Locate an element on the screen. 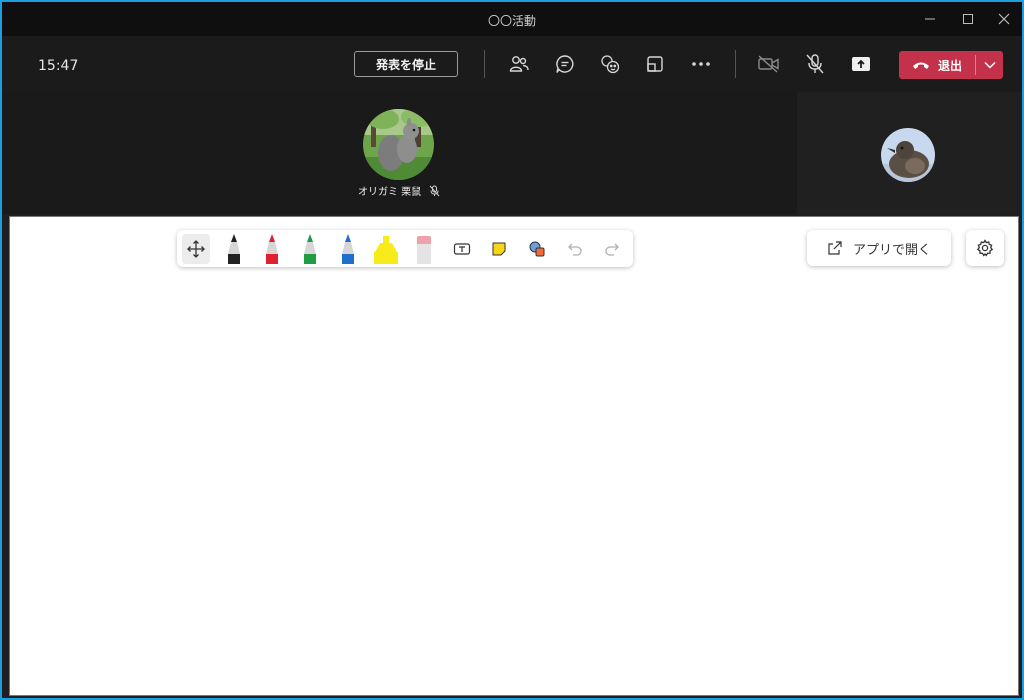 This screenshot has width=1024, height=700. move-icon is located at coordinates (196, 249).